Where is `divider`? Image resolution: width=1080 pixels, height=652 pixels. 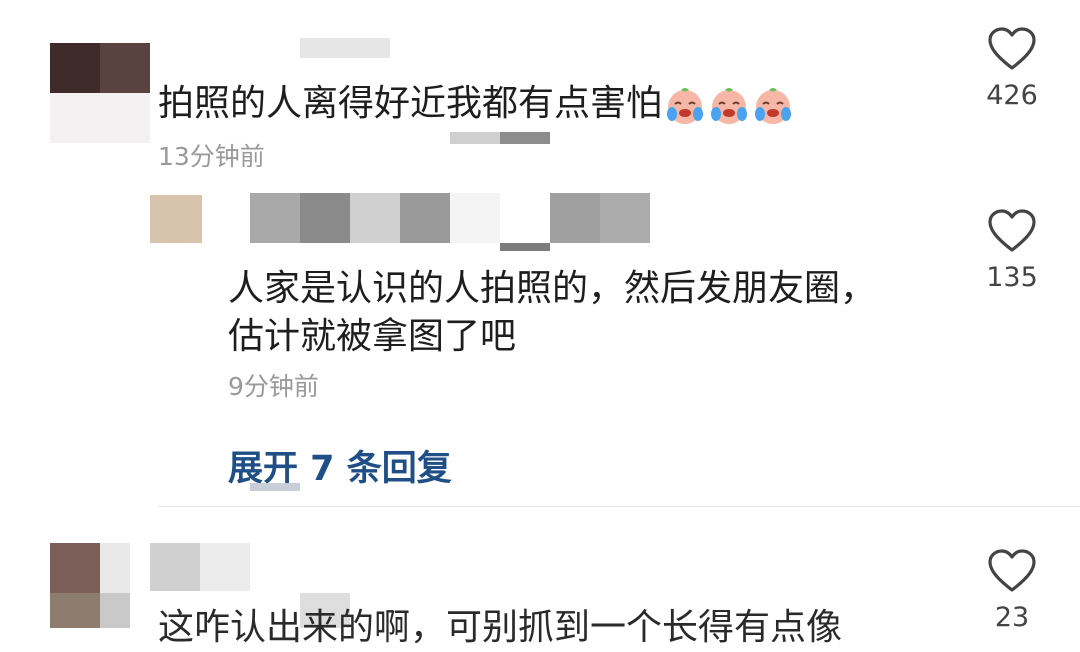
divider is located at coordinates (619, 506).